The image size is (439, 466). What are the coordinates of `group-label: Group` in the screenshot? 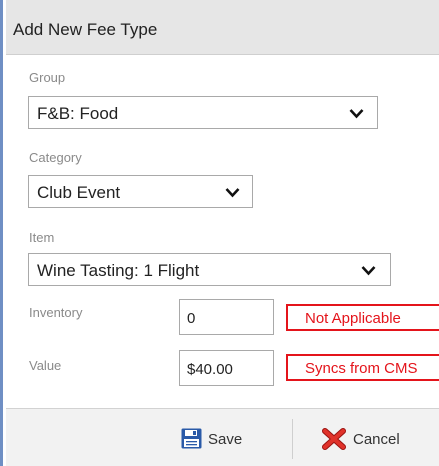 It's located at (47, 77).